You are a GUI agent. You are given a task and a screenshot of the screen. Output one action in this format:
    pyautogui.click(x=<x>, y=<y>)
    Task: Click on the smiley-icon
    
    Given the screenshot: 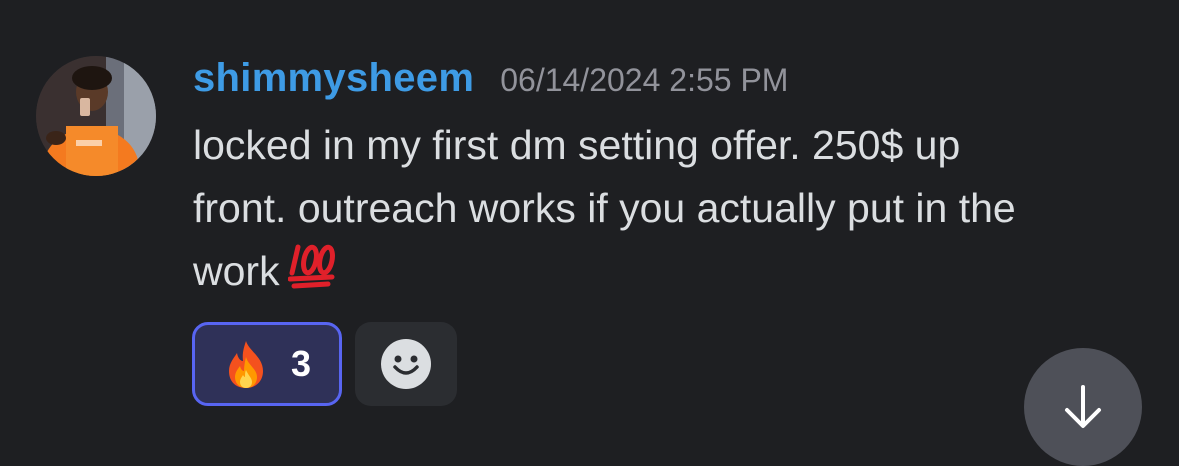 What is the action you would take?
    pyautogui.click(x=406, y=364)
    